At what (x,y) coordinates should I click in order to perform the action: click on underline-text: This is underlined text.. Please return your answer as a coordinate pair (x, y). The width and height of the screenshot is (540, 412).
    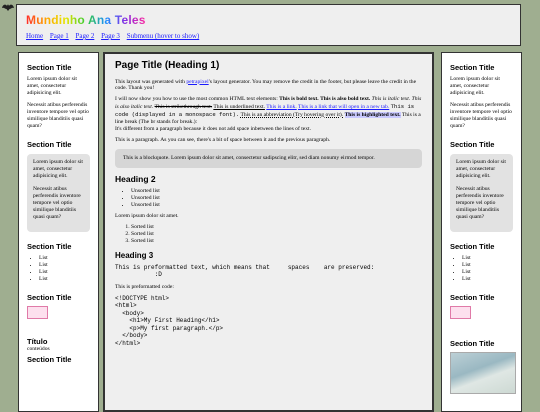
    Looking at the image, I should click on (239, 107).